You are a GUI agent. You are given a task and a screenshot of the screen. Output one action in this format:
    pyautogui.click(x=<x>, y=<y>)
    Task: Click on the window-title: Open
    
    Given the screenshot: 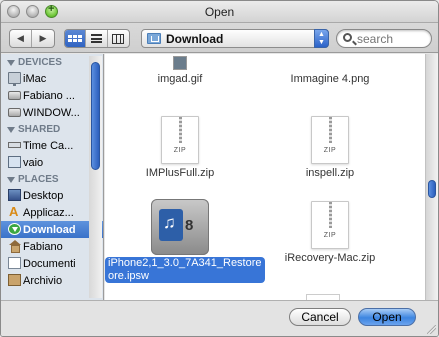 What is the action you would take?
    pyautogui.click(x=219, y=12)
    